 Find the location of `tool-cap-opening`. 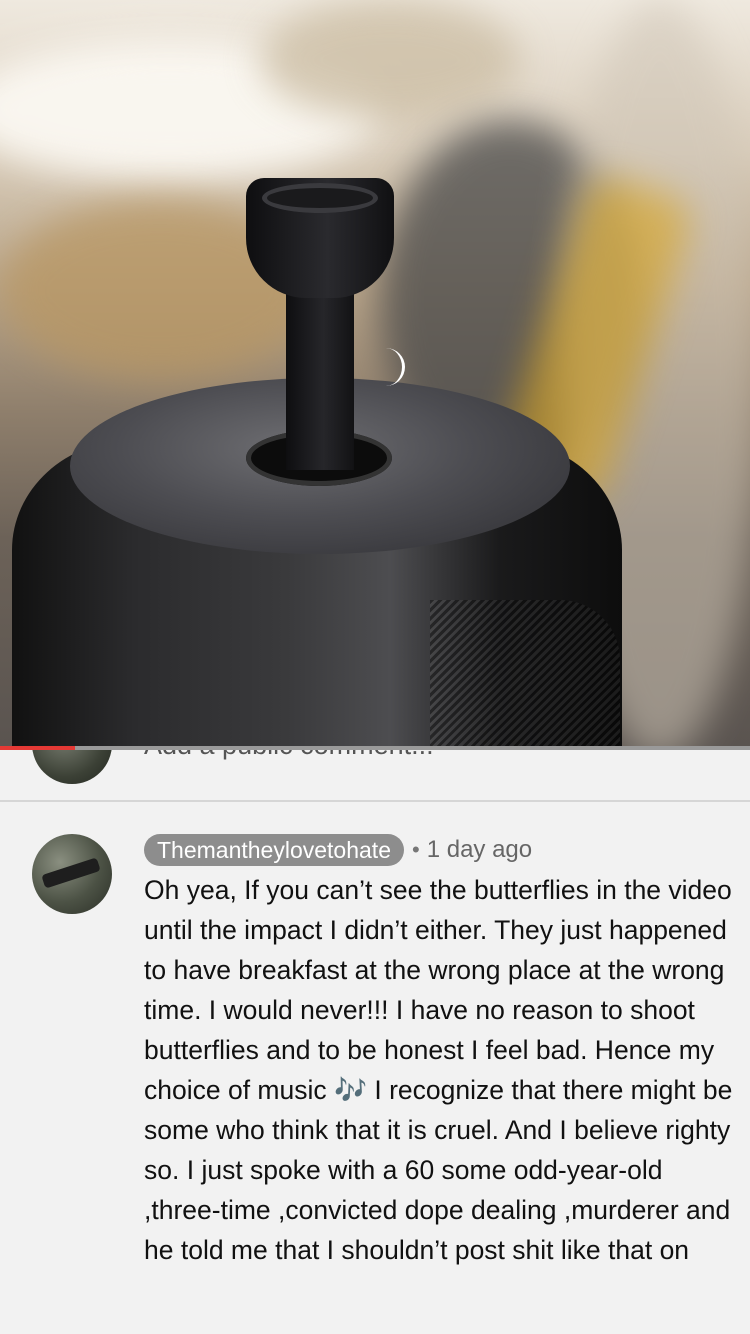

tool-cap-opening is located at coordinates (320, 198).